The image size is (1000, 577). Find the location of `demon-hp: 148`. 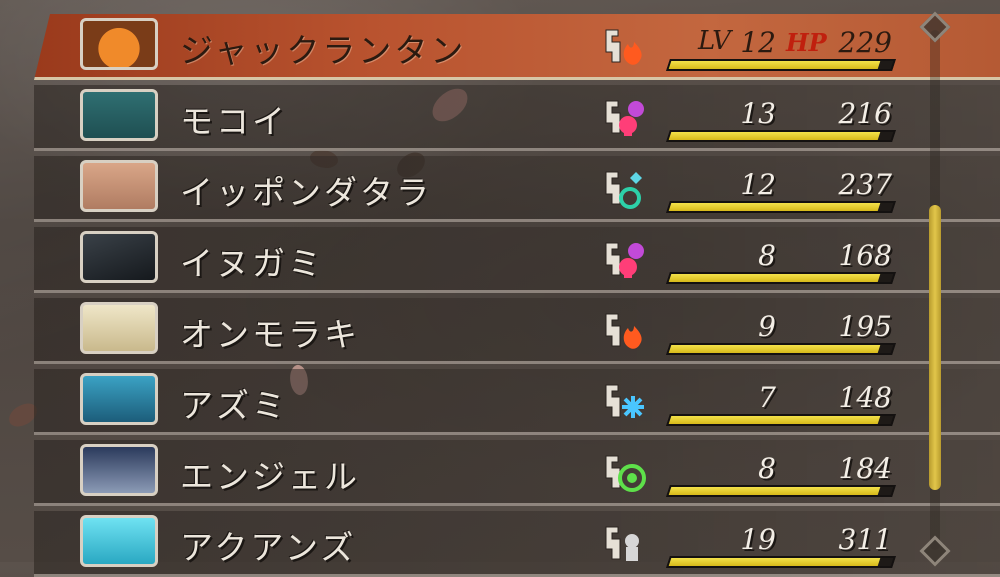

demon-hp: 148 is located at coordinates (865, 397).